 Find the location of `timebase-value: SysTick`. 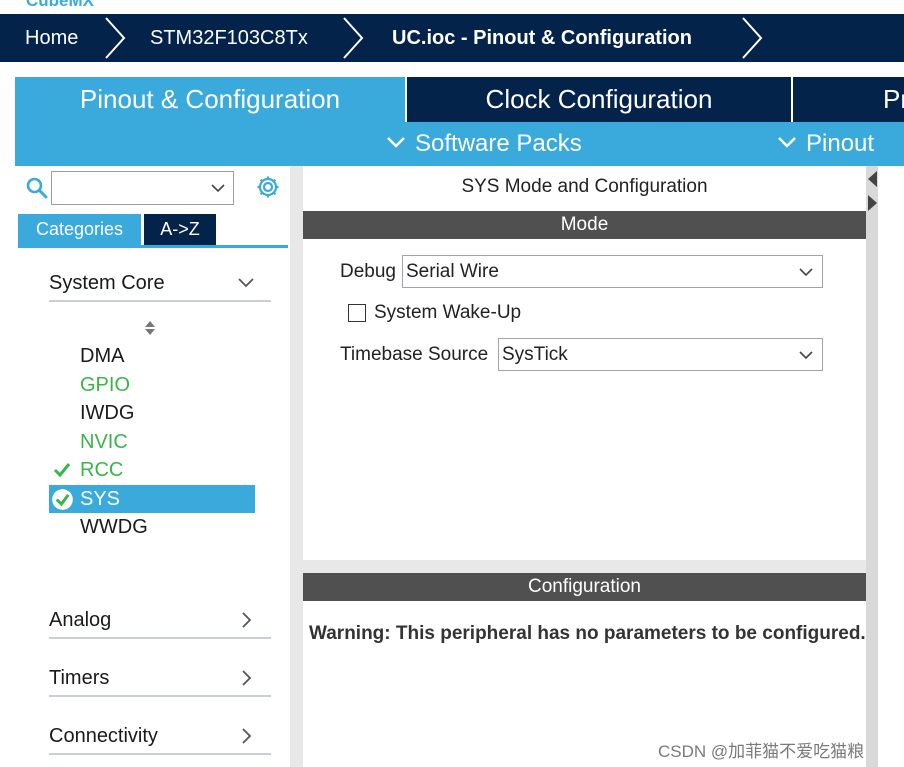

timebase-value: SysTick is located at coordinates (535, 354).